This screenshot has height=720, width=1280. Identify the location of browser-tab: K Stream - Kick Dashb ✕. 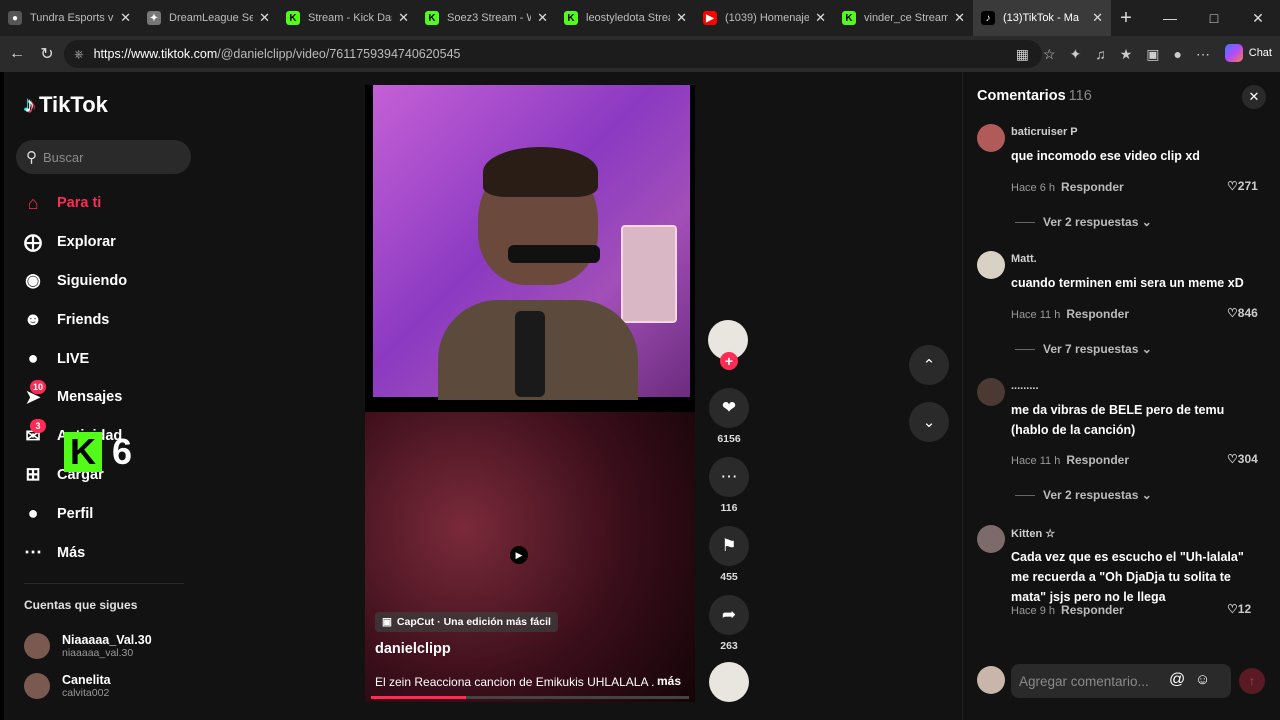
(347, 18).